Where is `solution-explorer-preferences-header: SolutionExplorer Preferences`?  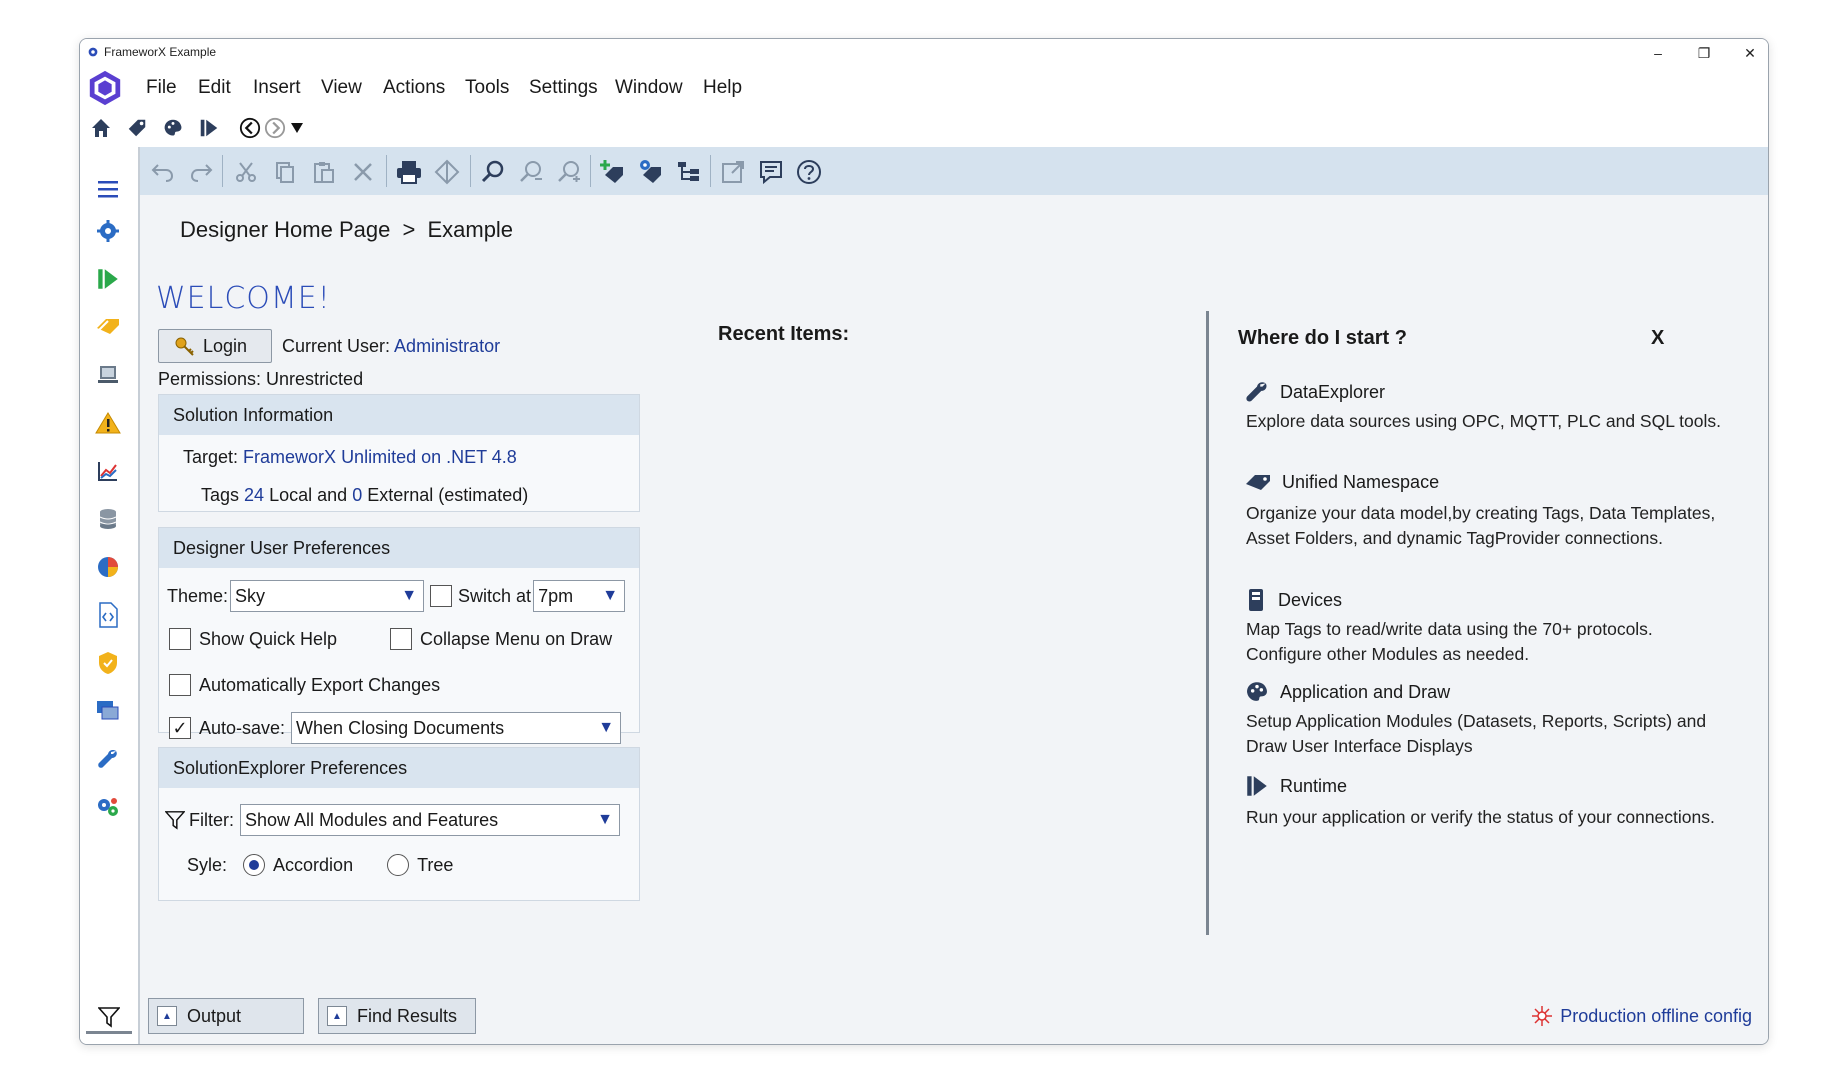
solution-explorer-preferences-header: SolutionExplorer Preferences is located at coordinates (399, 768).